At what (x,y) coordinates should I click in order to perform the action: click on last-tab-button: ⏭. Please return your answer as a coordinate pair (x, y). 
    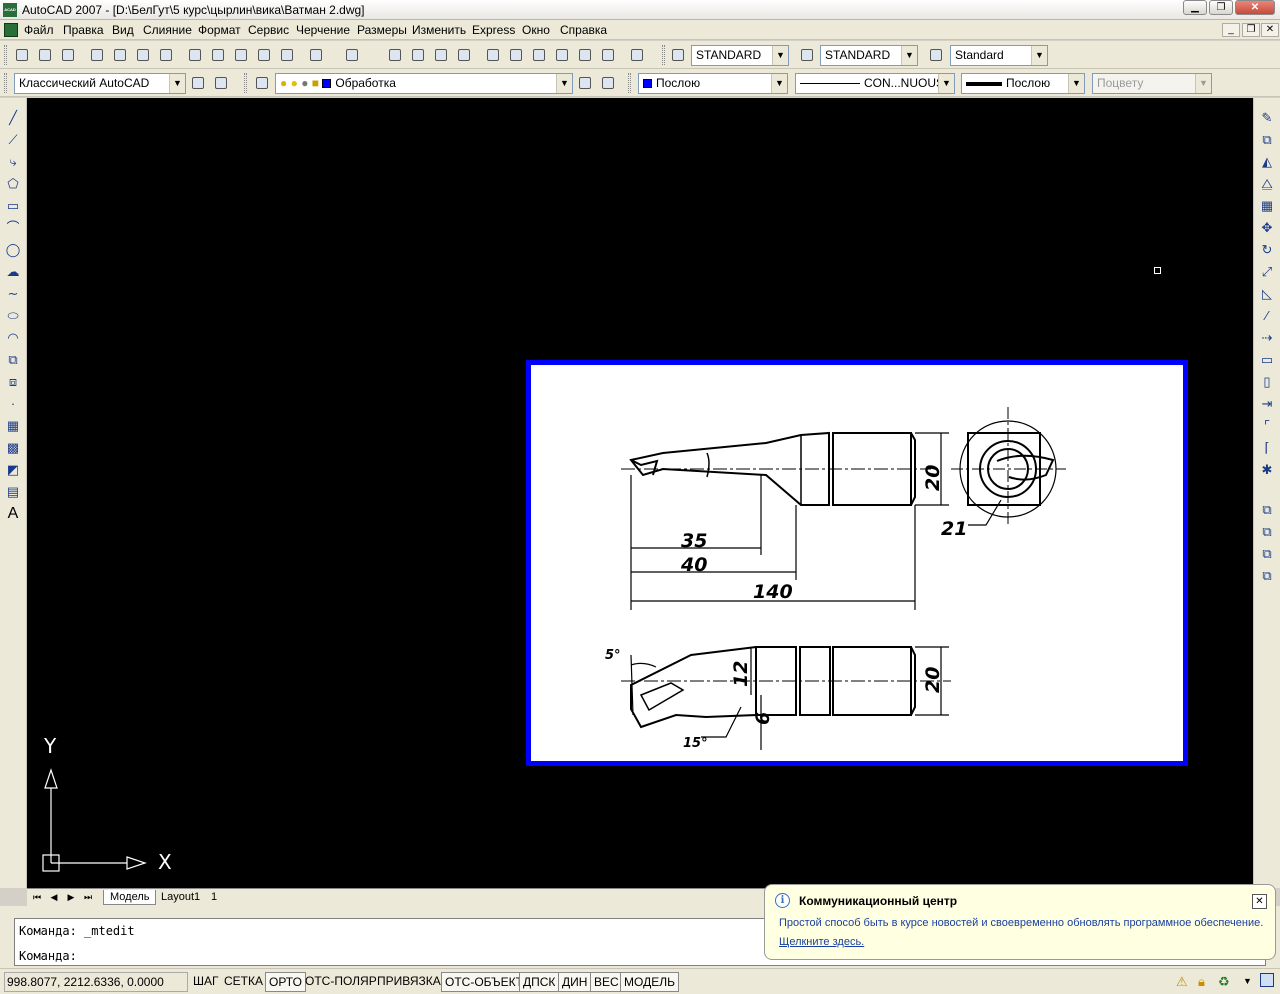
    Looking at the image, I should click on (88, 897).